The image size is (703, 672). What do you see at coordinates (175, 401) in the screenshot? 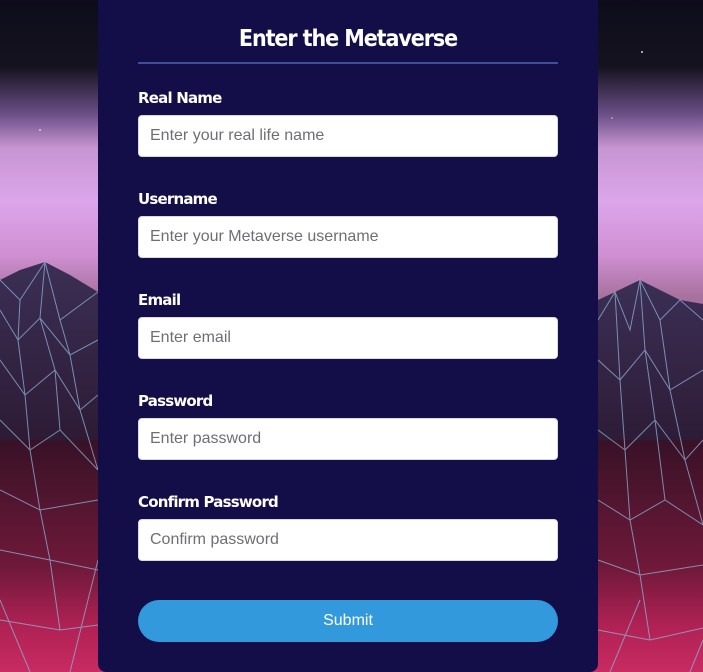
I see `password-label: Password` at bounding box center [175, 401].